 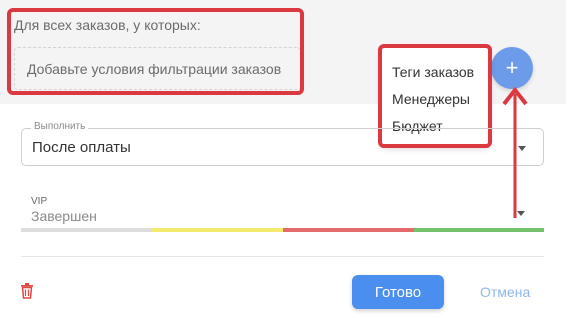 What do you see at coordinates (433, 72) in the screenshot?
I see `menu-item-order-tags: Теги заказов` at bounding box center [433, 72].